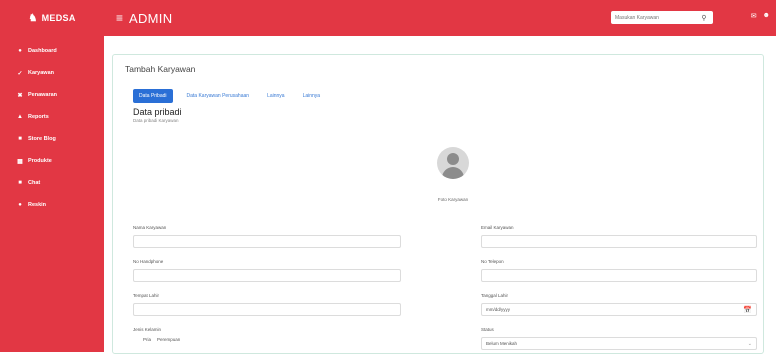 The height and width of the screenshot is (354, 776). I want to click on tanggal-value: mm/dd/yyyy, so click(498, 309).